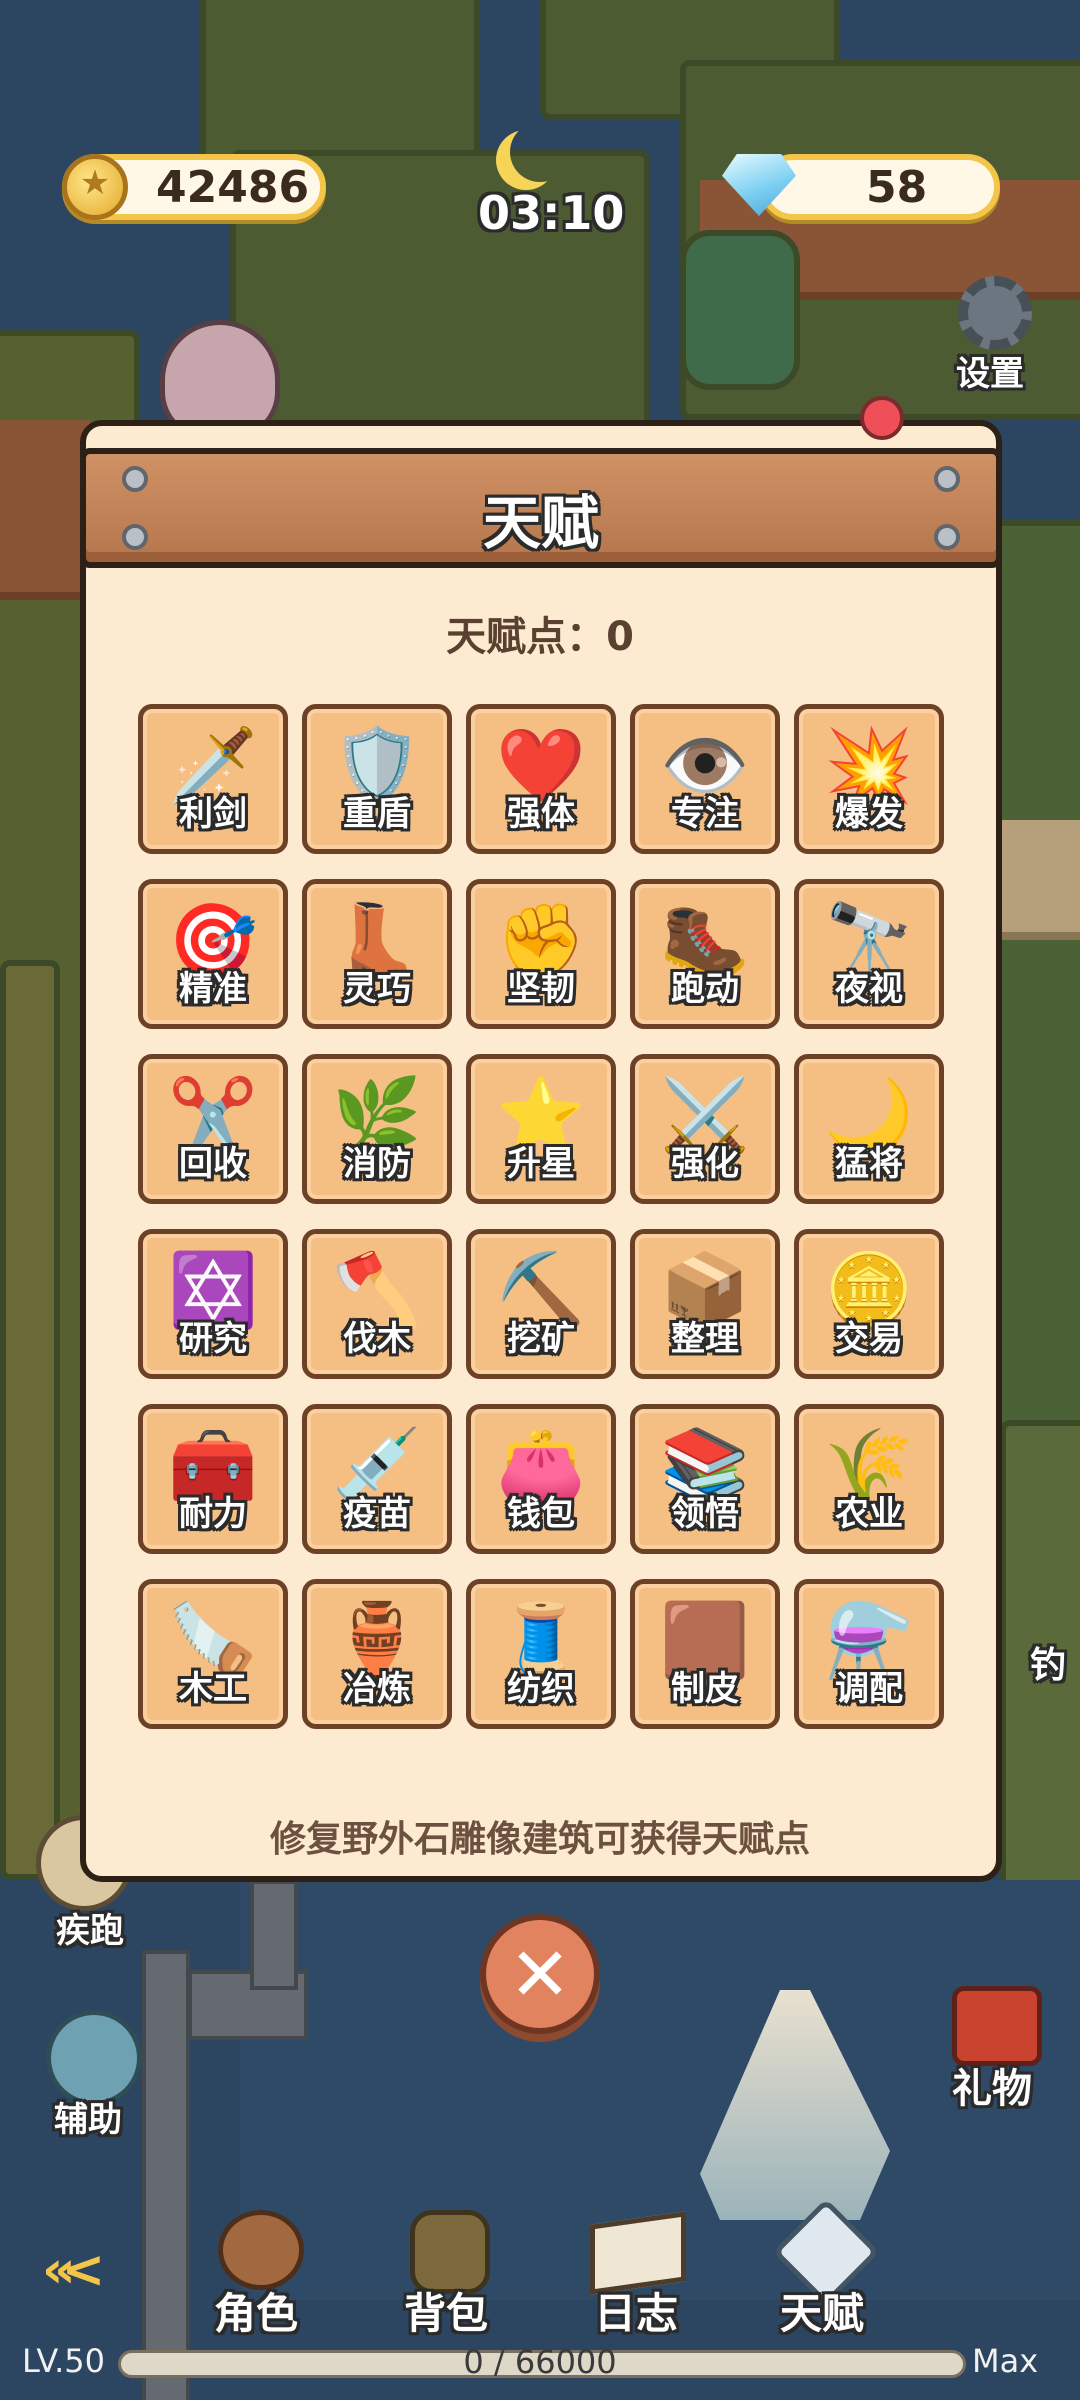 The height and width of the screenshot is (2400, 1080). Describe the element at coordinates (377, 989) in the screenshot. I see `talent-label: 灵巧` at that location.